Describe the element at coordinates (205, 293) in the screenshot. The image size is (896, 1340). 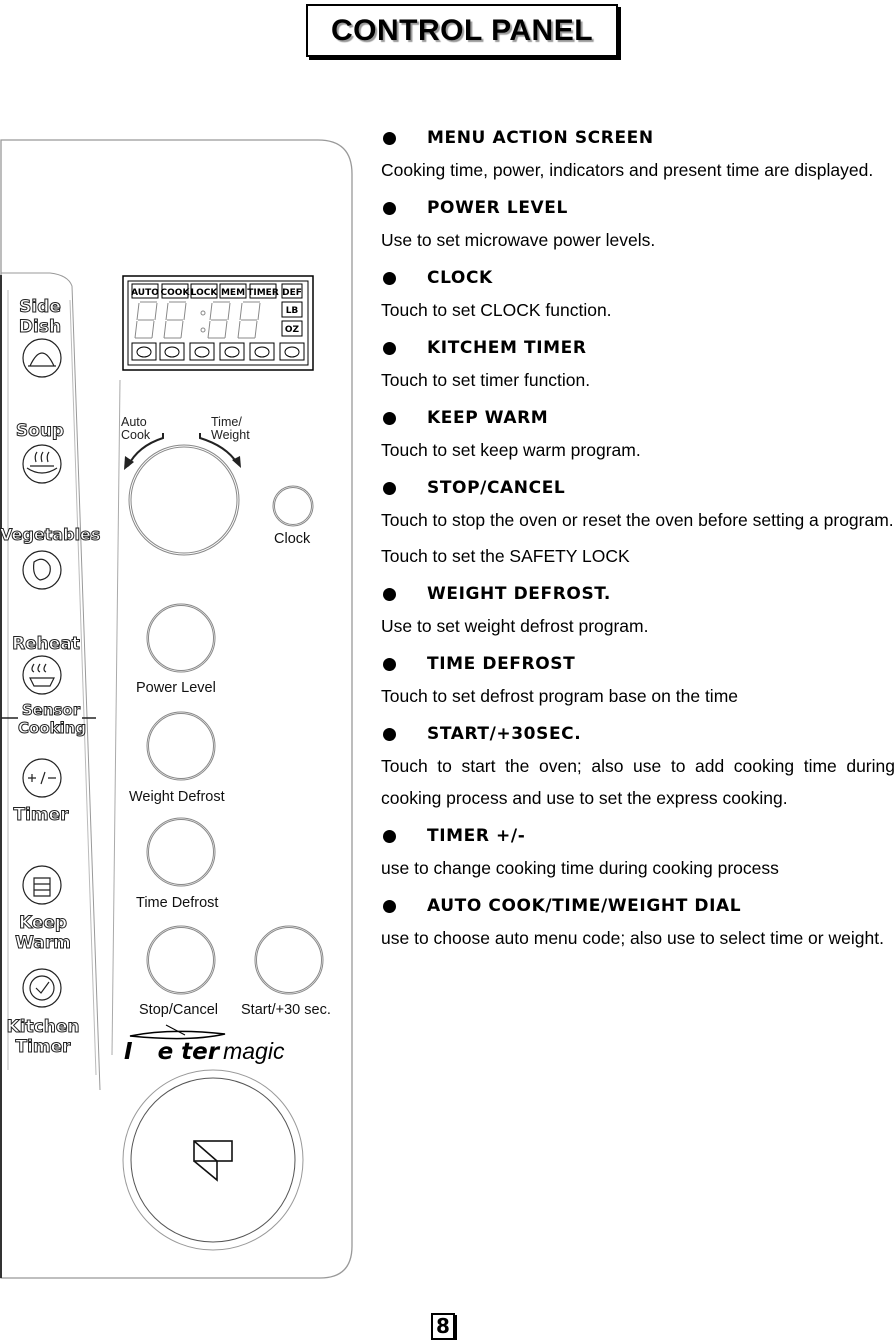
I see `lcd-indicator-lock: LOCK` at that location.